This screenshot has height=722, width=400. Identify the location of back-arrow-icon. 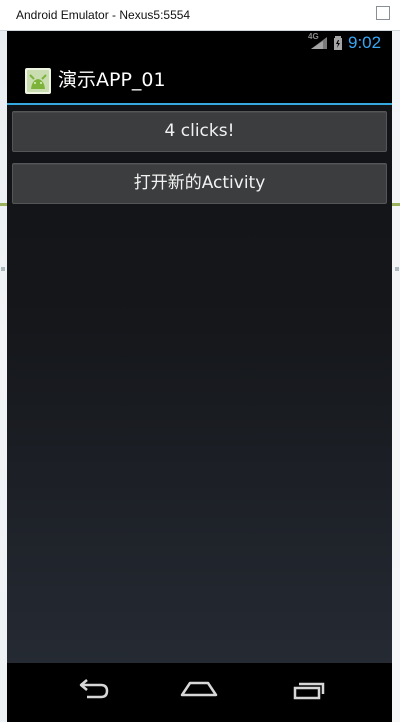
(93, 689).